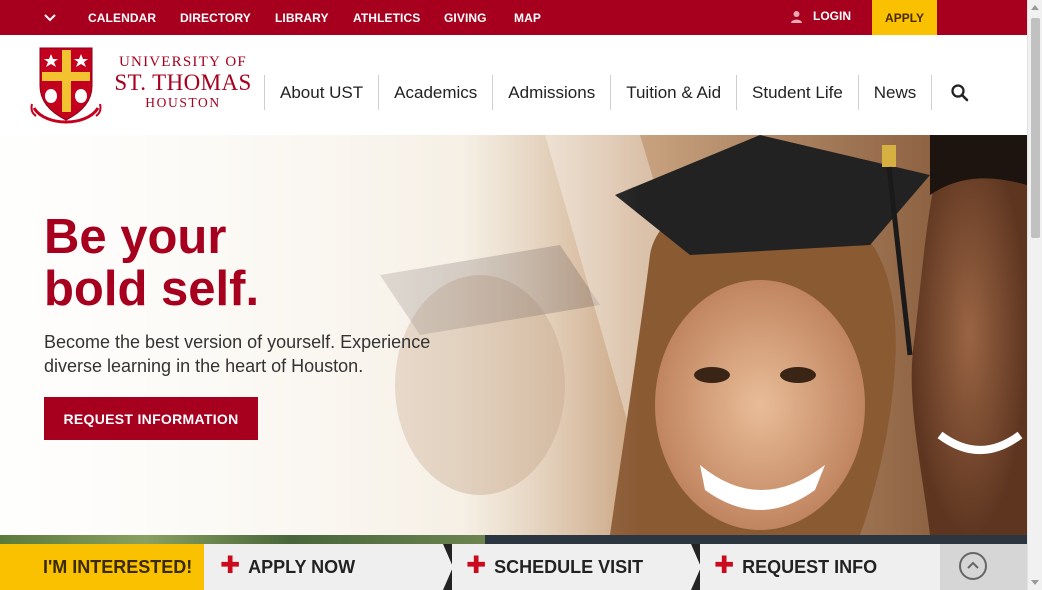  What do you see at coordinates (435, 92) in the screenshot?
I see `nav-academics: Academics` at bounding box center [435, 92].